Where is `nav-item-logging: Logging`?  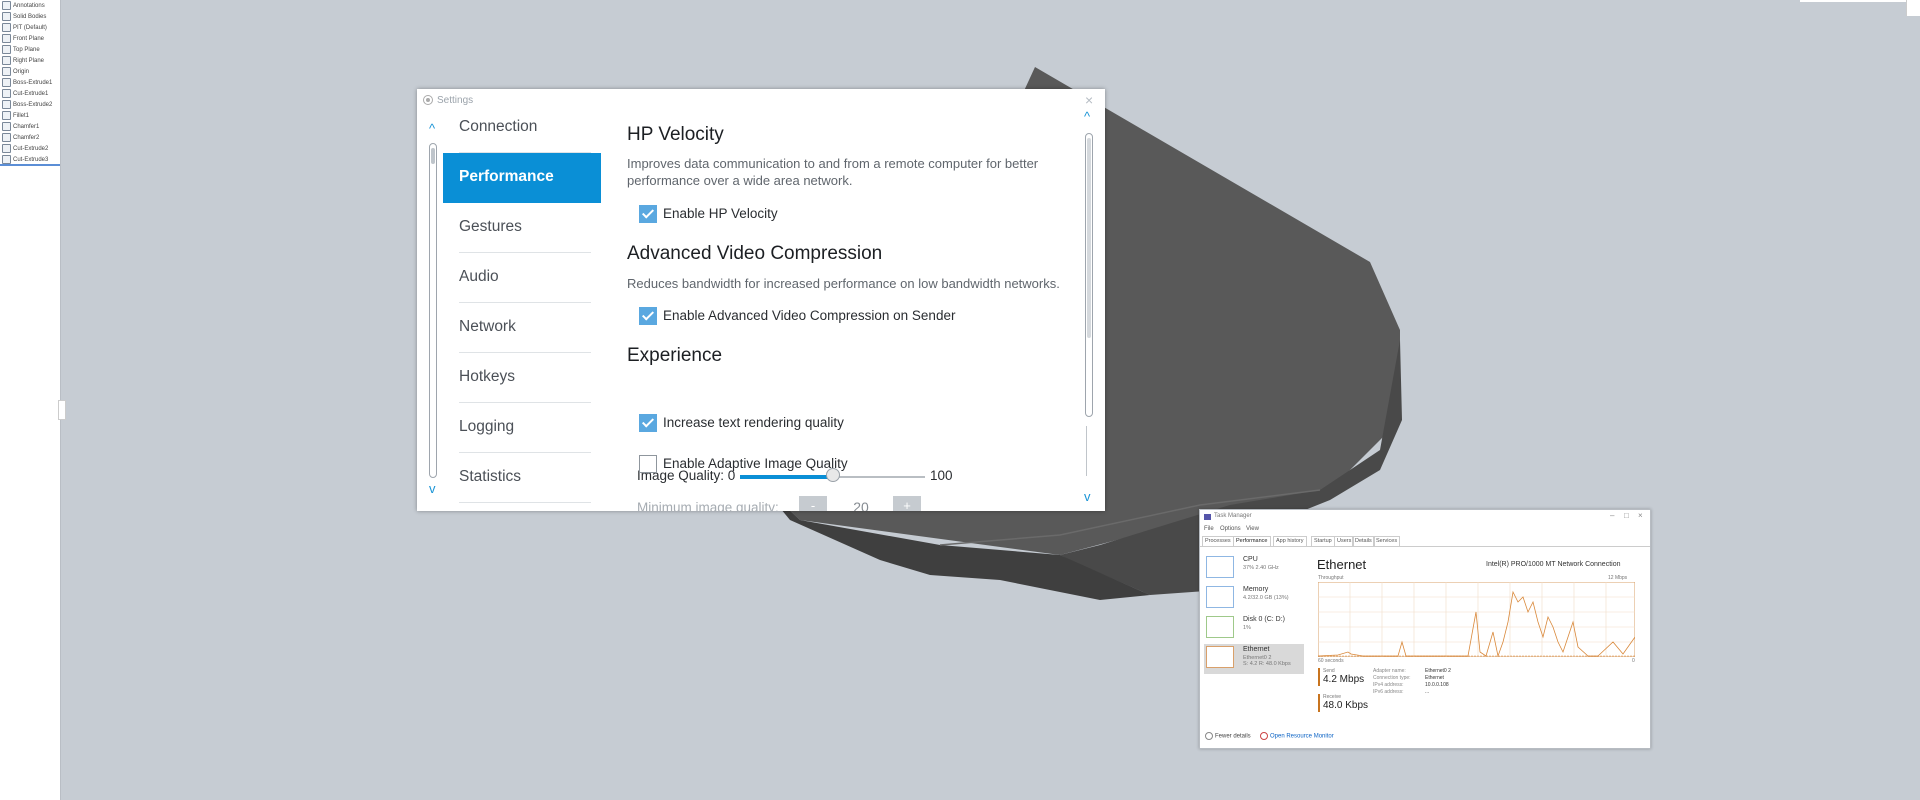 nav-item-logging: Logging is located at coordinates (522, 428).